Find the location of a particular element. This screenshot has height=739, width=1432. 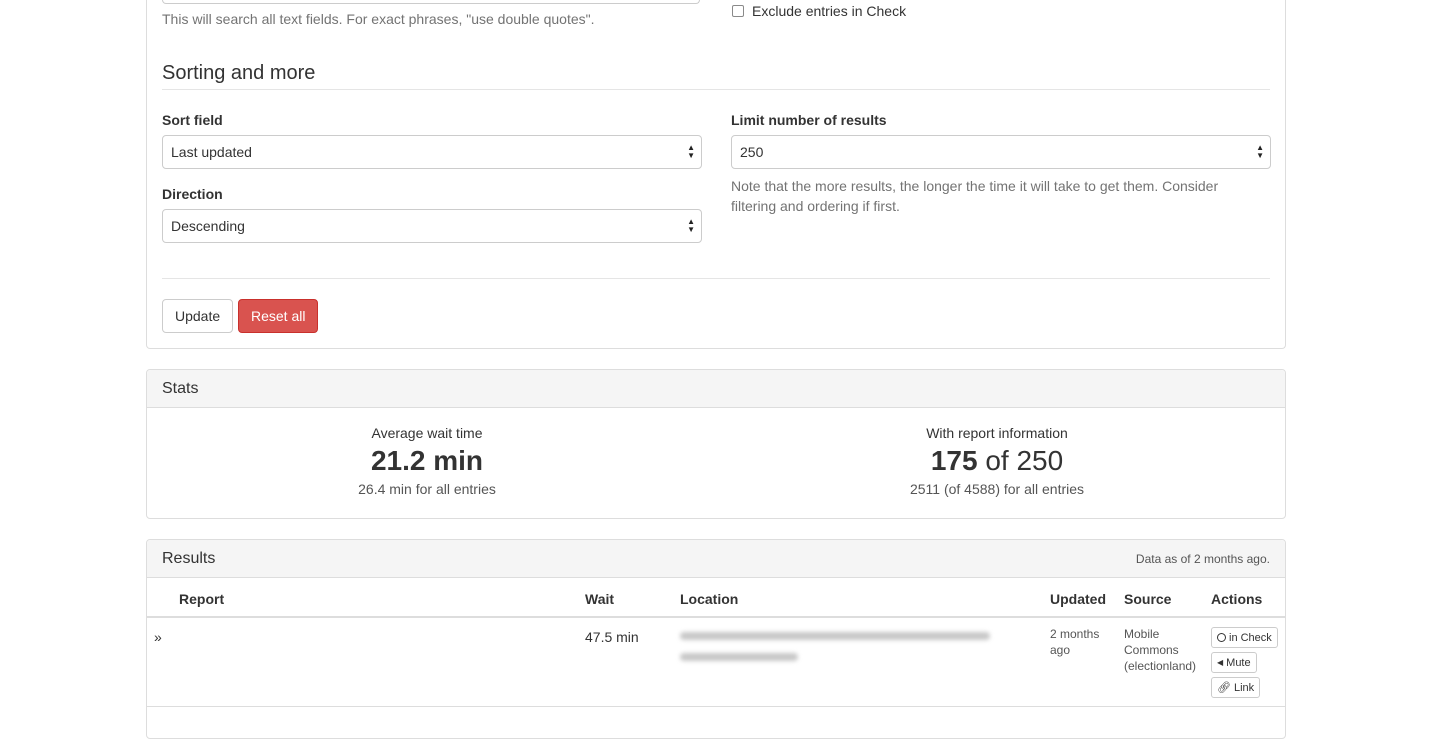

limit-select: 250 ▲ ▼ is located at coordinates (1001, 152).